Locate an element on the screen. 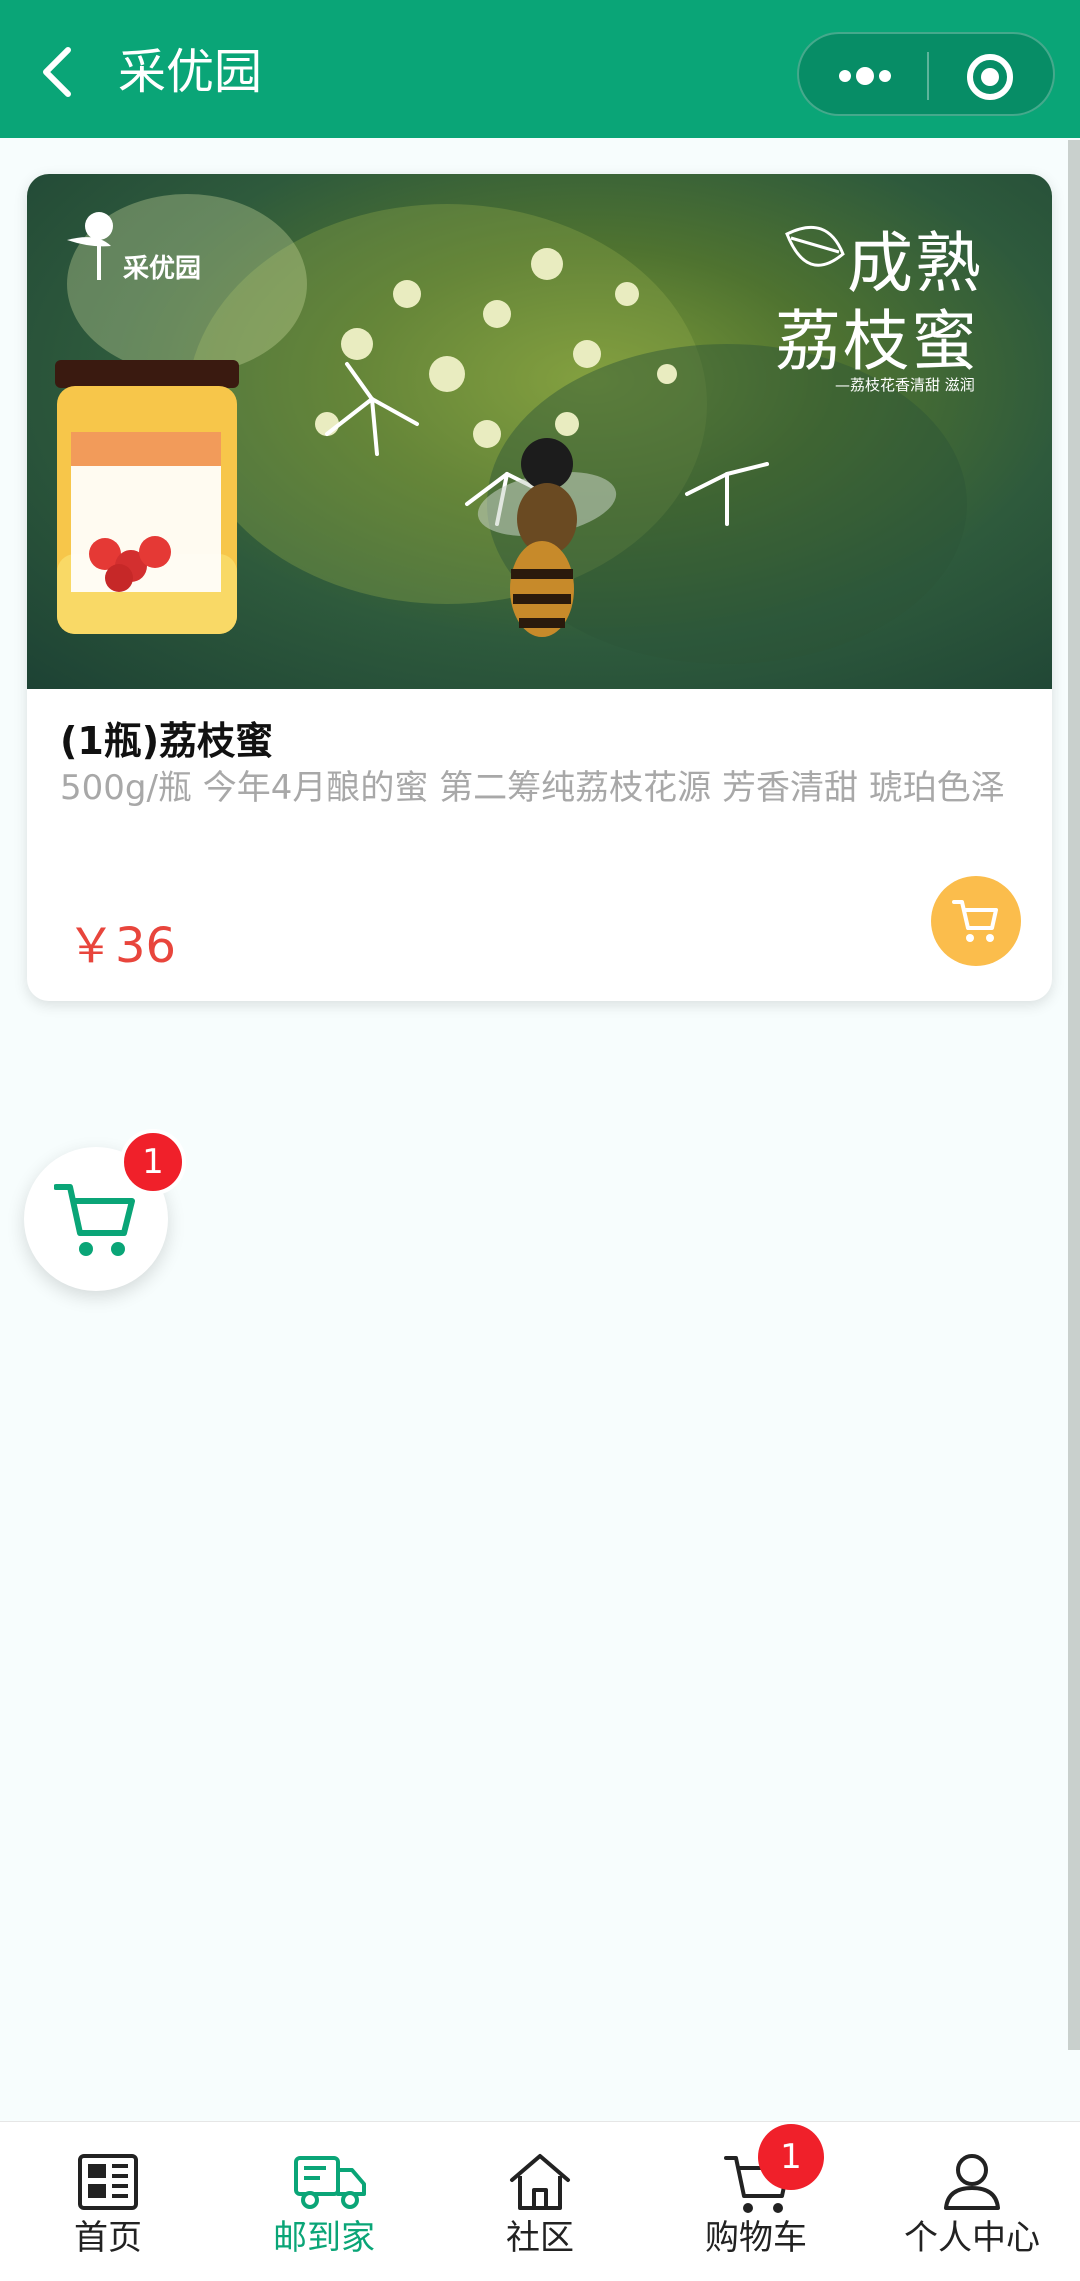 Image resolution: width=1080 pixels, height=2281 pixels. bottom-nav: 首页 邮到家 社区 购物车 个人中心 is located at coordinates (540, 2201).